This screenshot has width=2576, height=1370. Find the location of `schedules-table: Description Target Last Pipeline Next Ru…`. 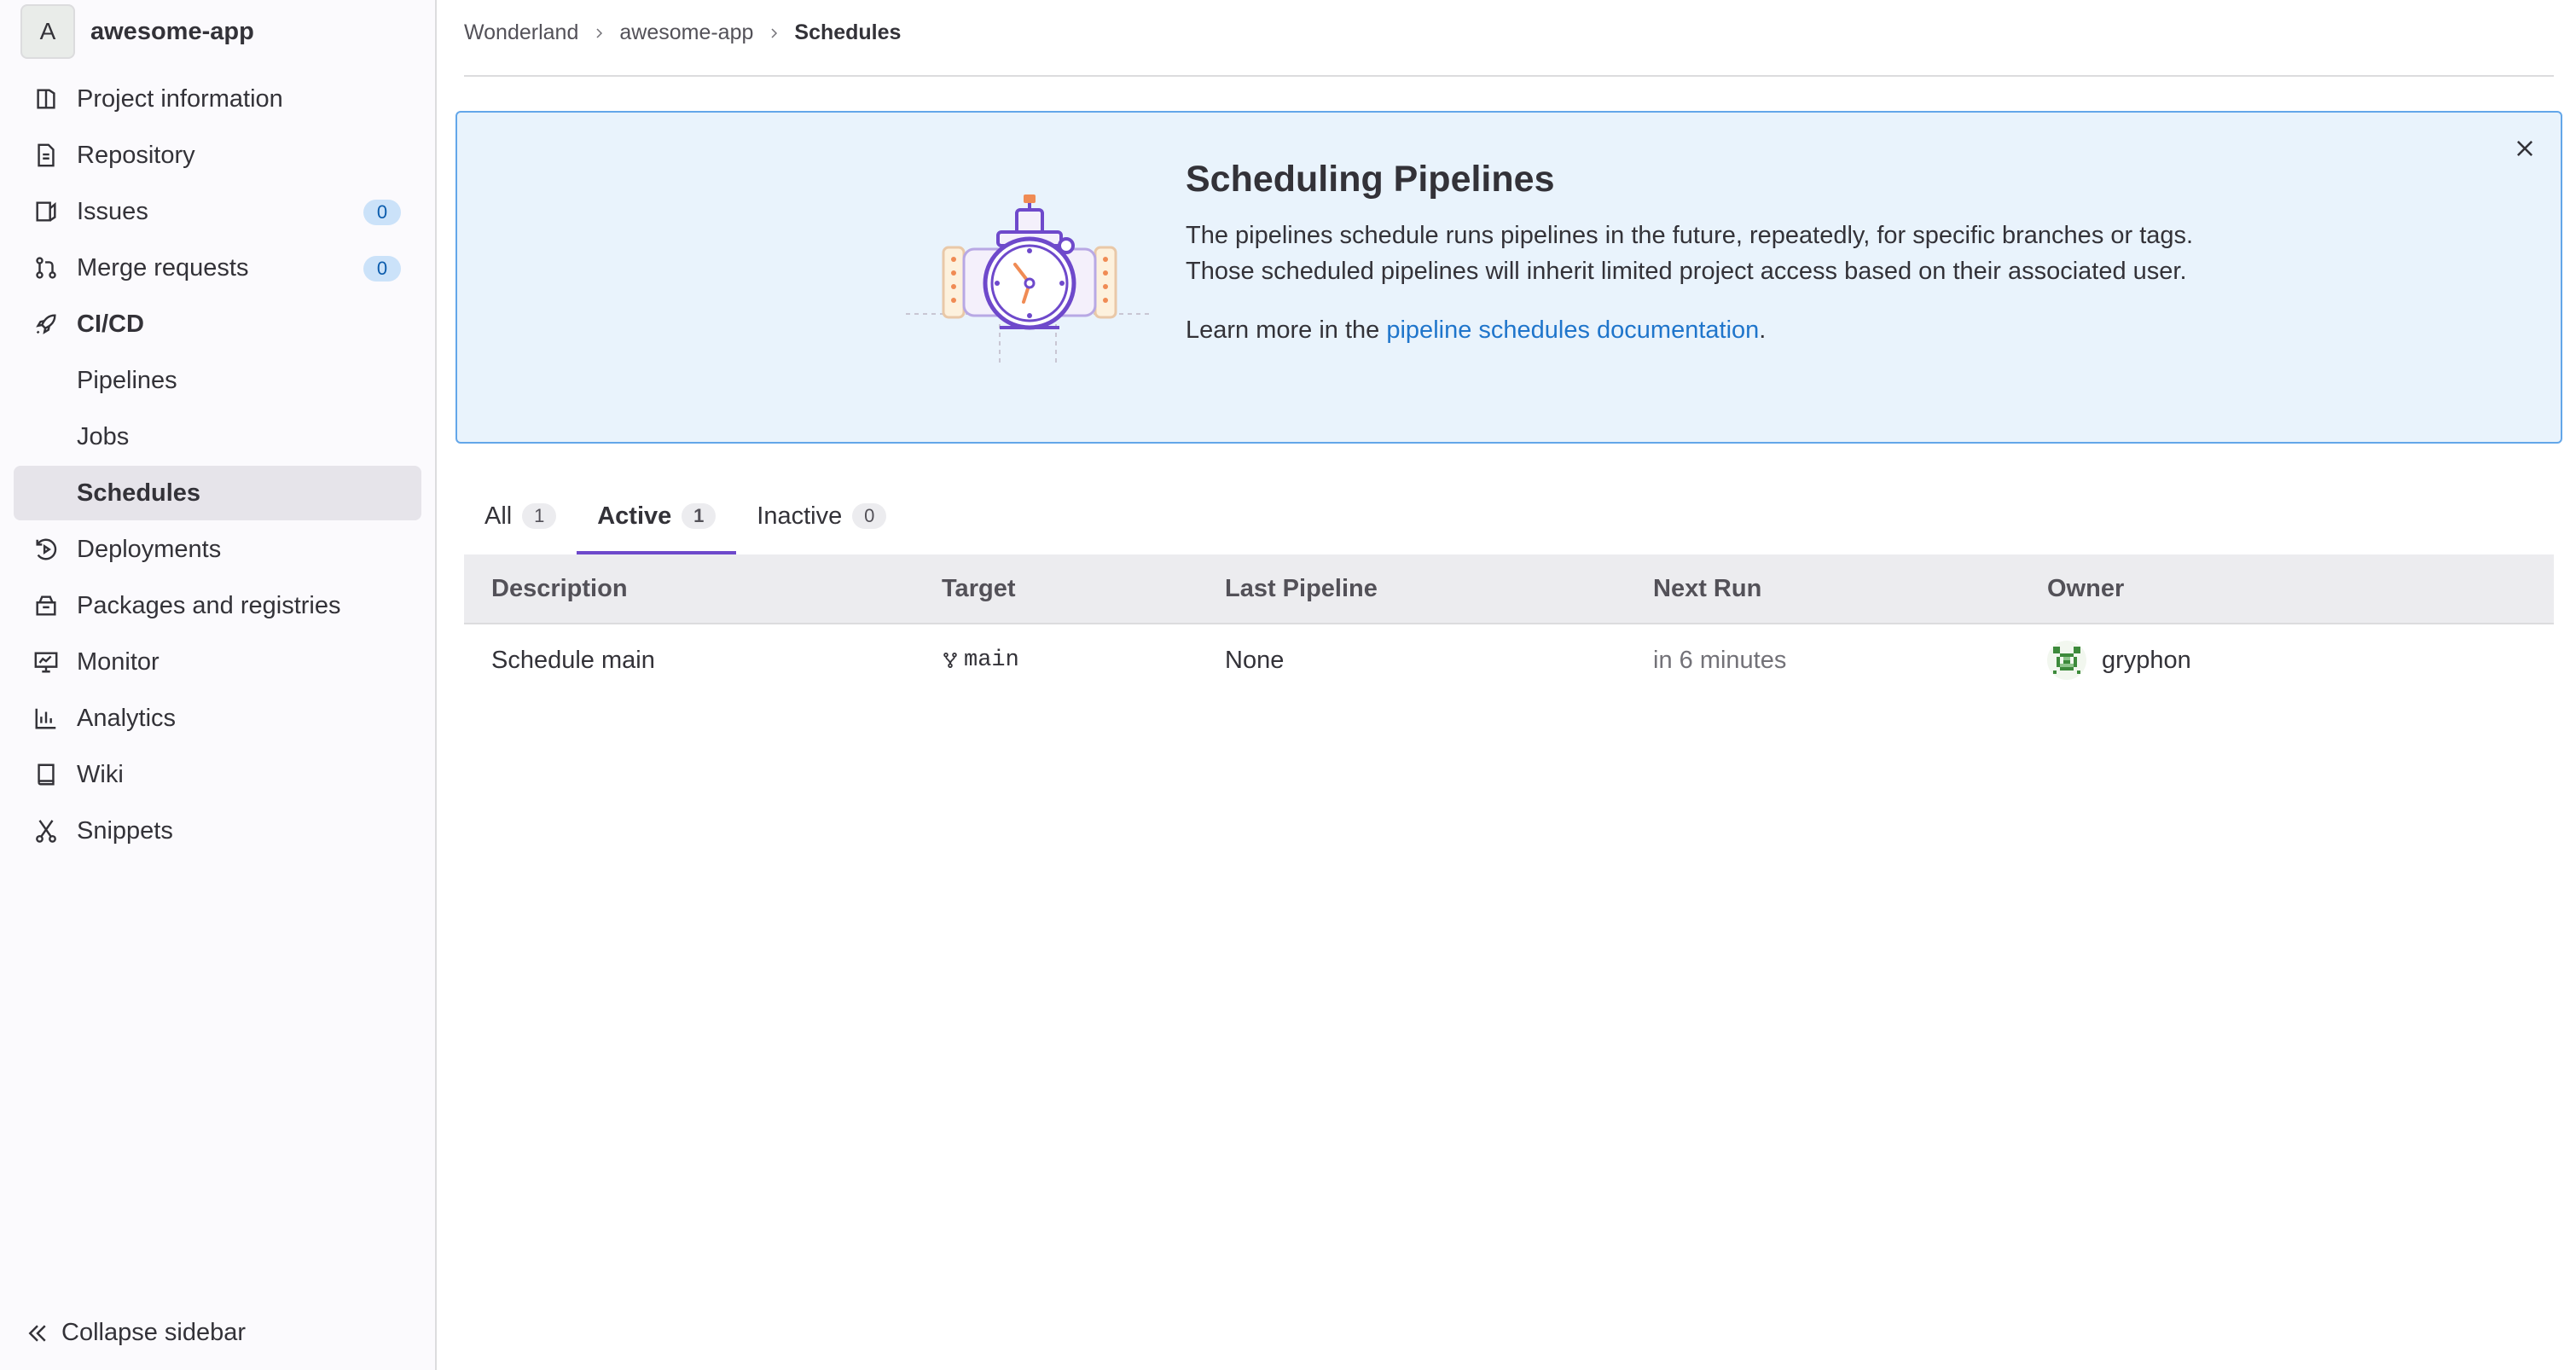

schedules-table: Description Target Last Pipeline Next Ru… is located at coordinates (1509, 625).